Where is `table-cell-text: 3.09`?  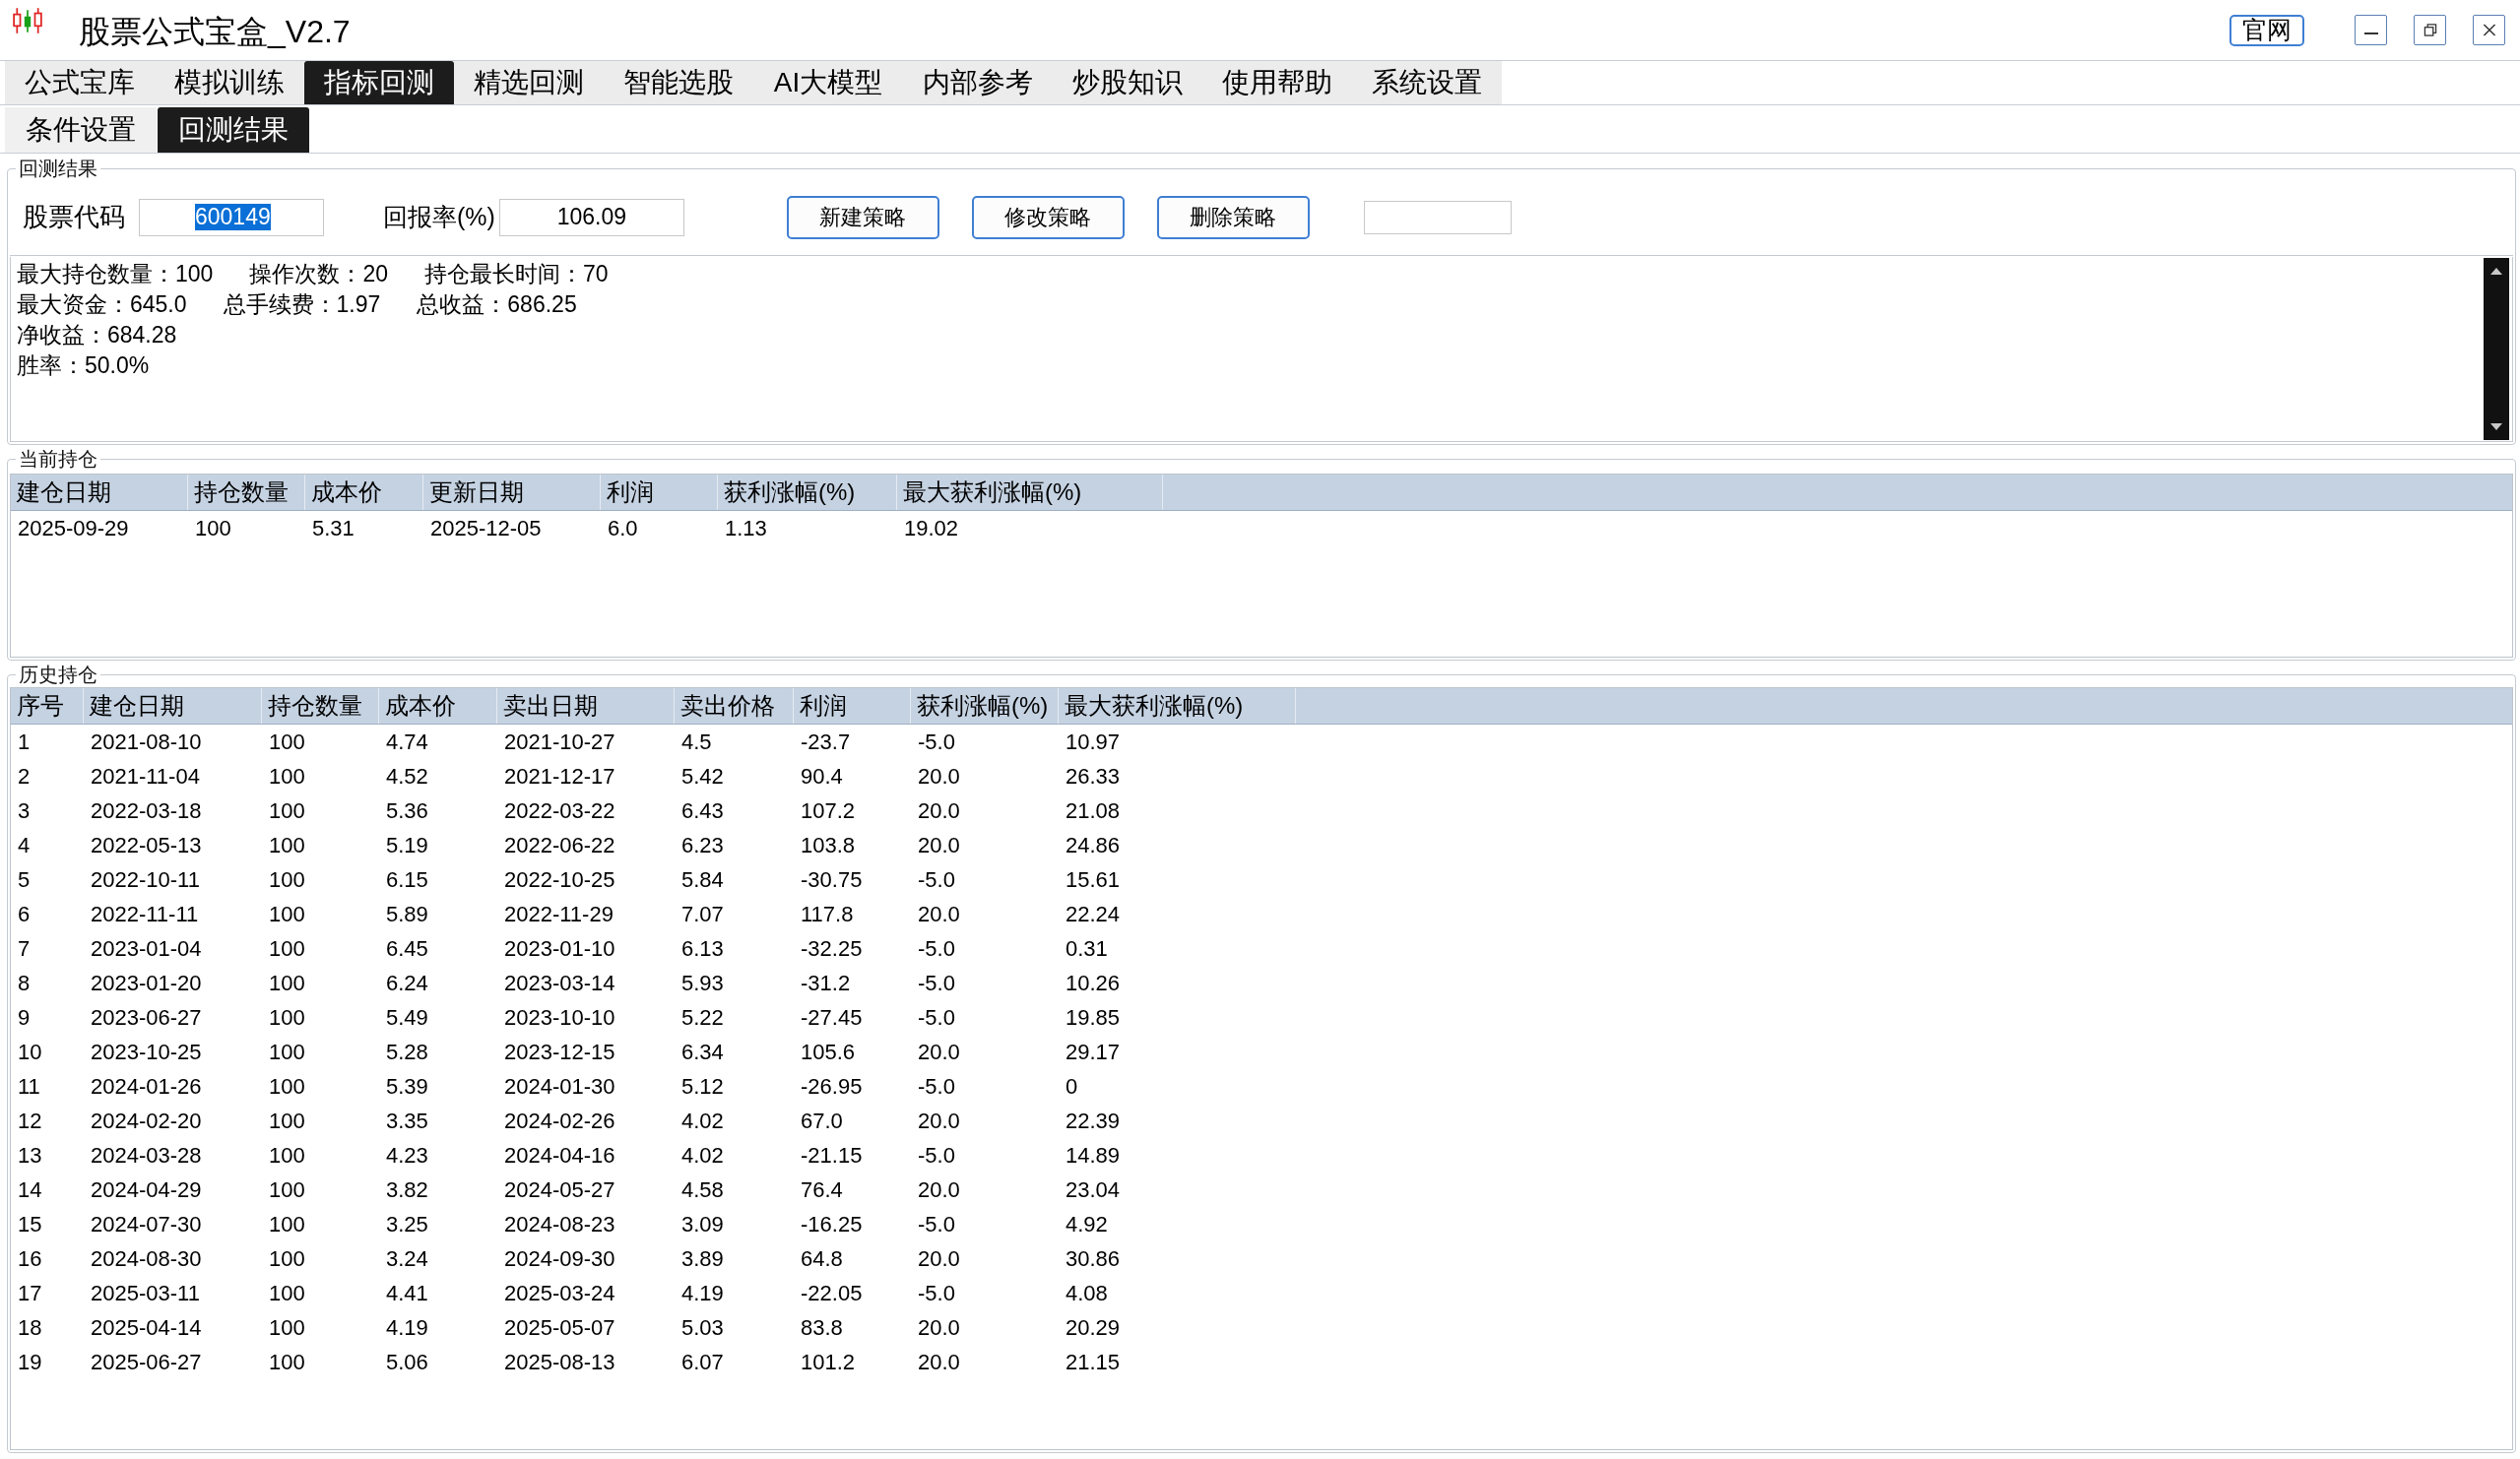 table-cell-text: 3.09 is located at coordinates (702, 1224).